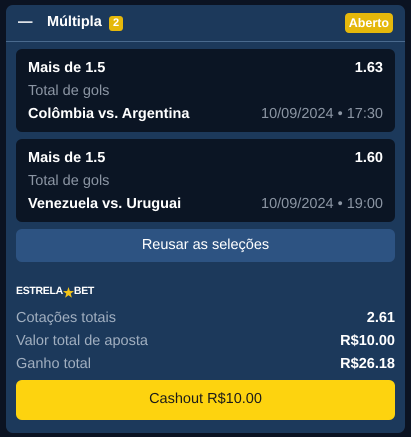 The height and width of the screenshot is (437, 411). What do you see at coordinates (53, 364) in the screenshot?
I see `summary-label: Ganho total` at bounding box center [53, 364].